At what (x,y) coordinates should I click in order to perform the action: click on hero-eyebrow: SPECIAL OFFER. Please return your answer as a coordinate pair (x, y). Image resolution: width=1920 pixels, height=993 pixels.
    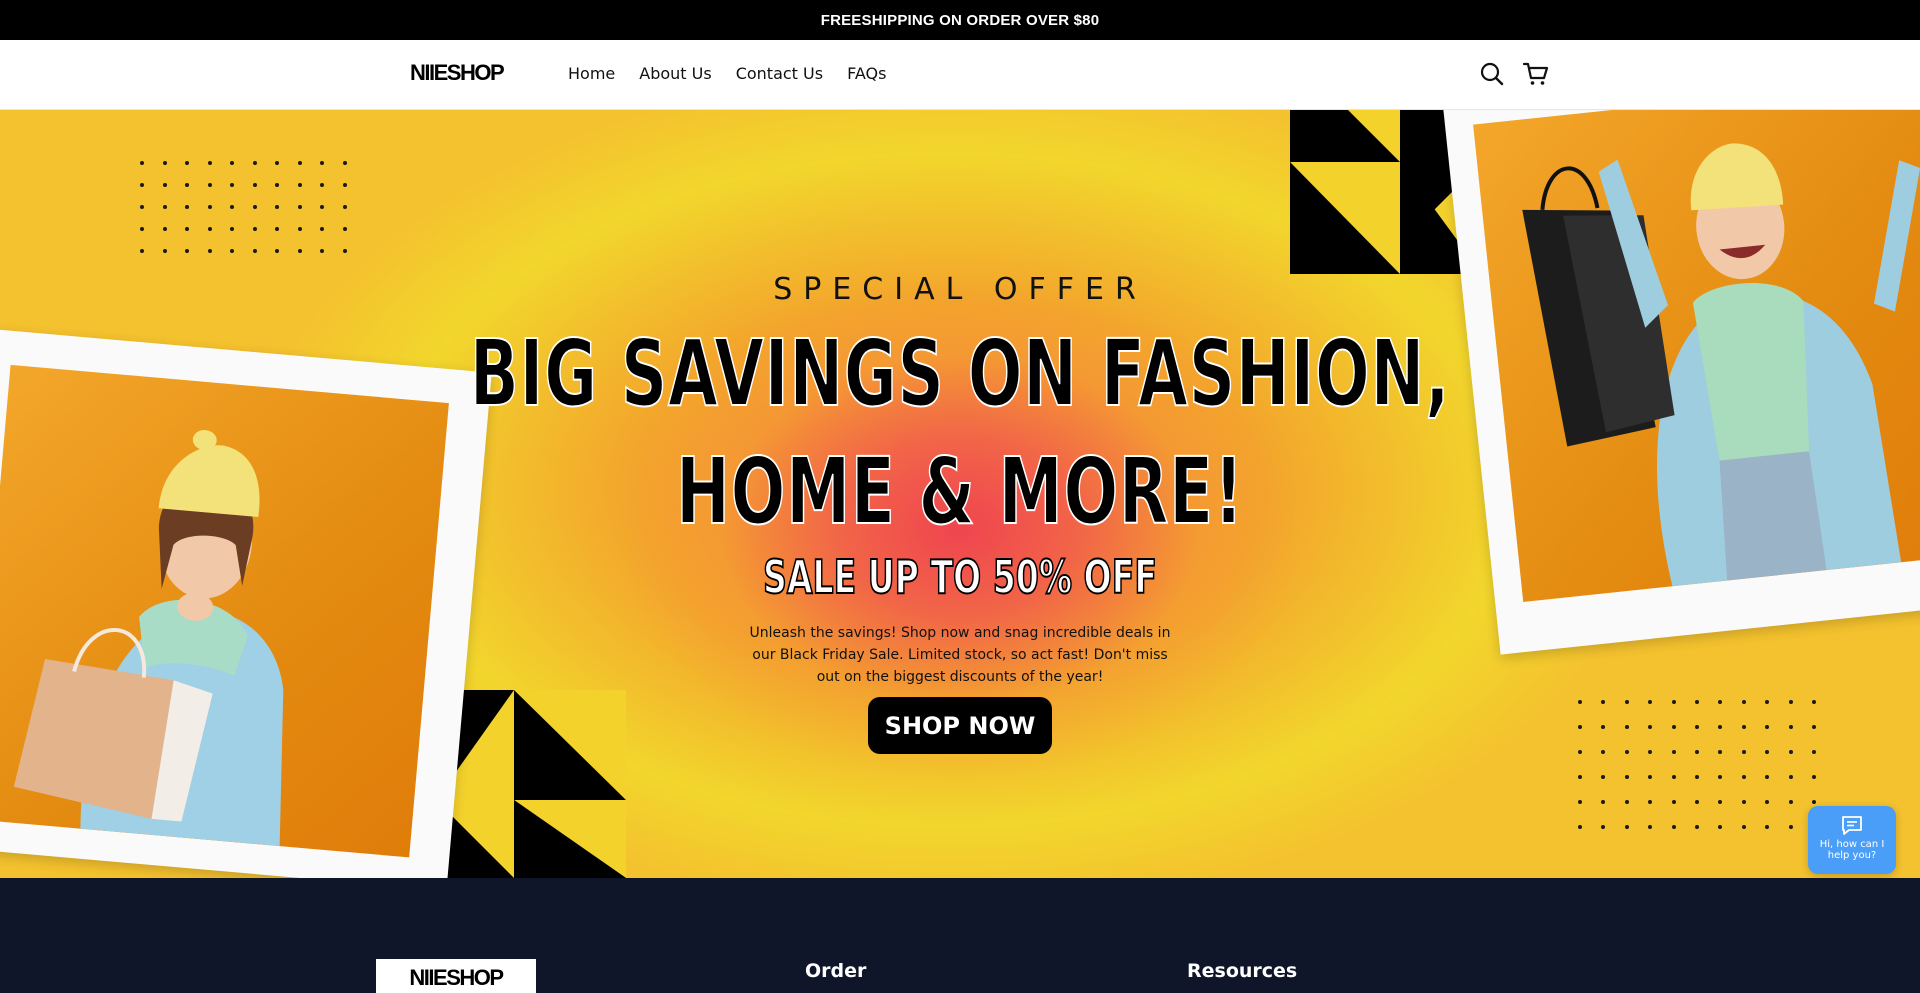
    Looking at the image, I should click on (960, 289).